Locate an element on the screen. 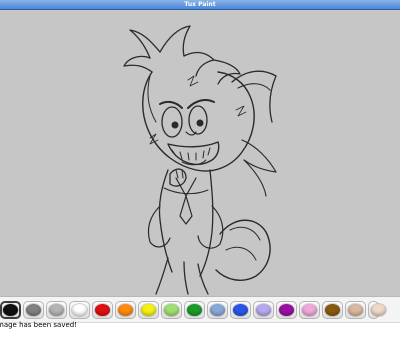 The width and height of the screenshot is (400, 351). color-swatch-white is located at coordinates (79, 310).